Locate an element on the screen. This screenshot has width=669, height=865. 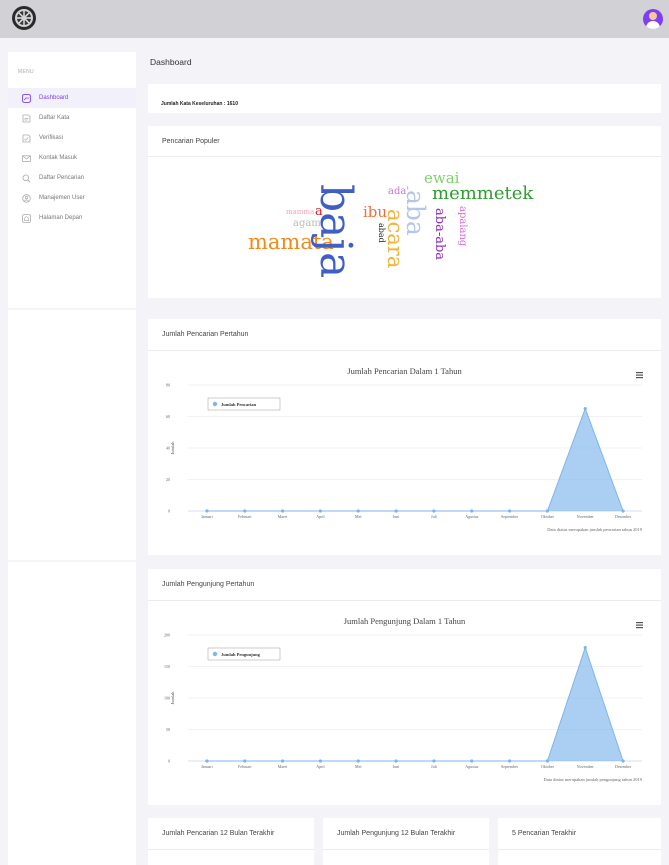
y-tick-label: 20 is located at coordinates (168, 479).